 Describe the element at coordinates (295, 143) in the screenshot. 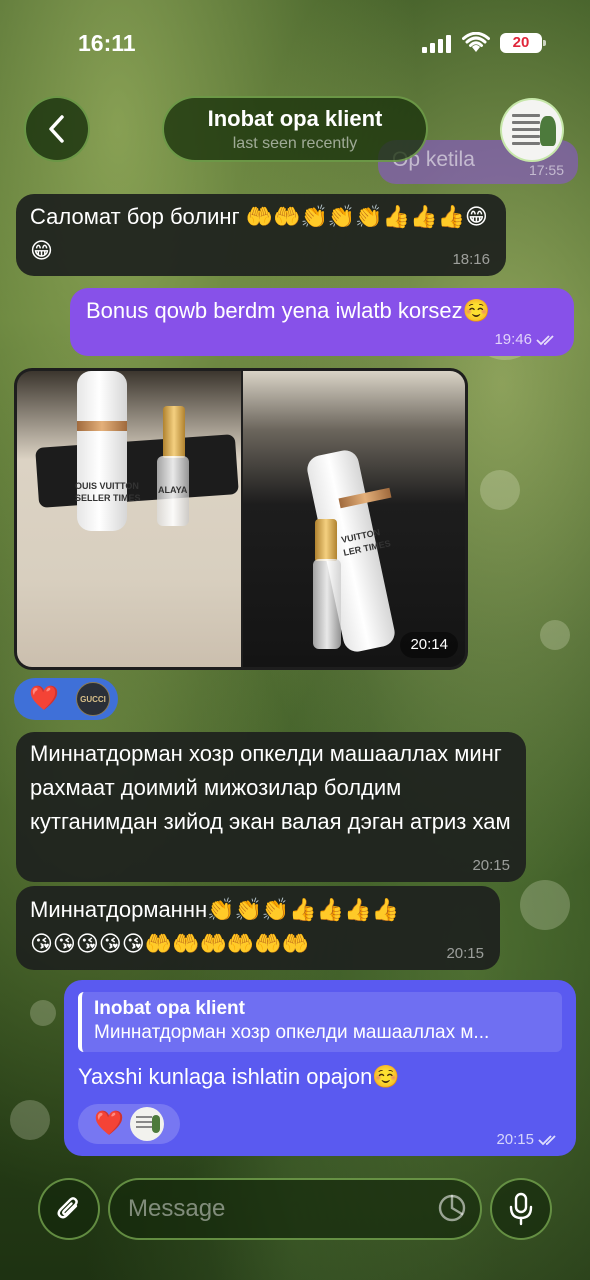

I see `chat-subtitle: last seen recently` at that location.